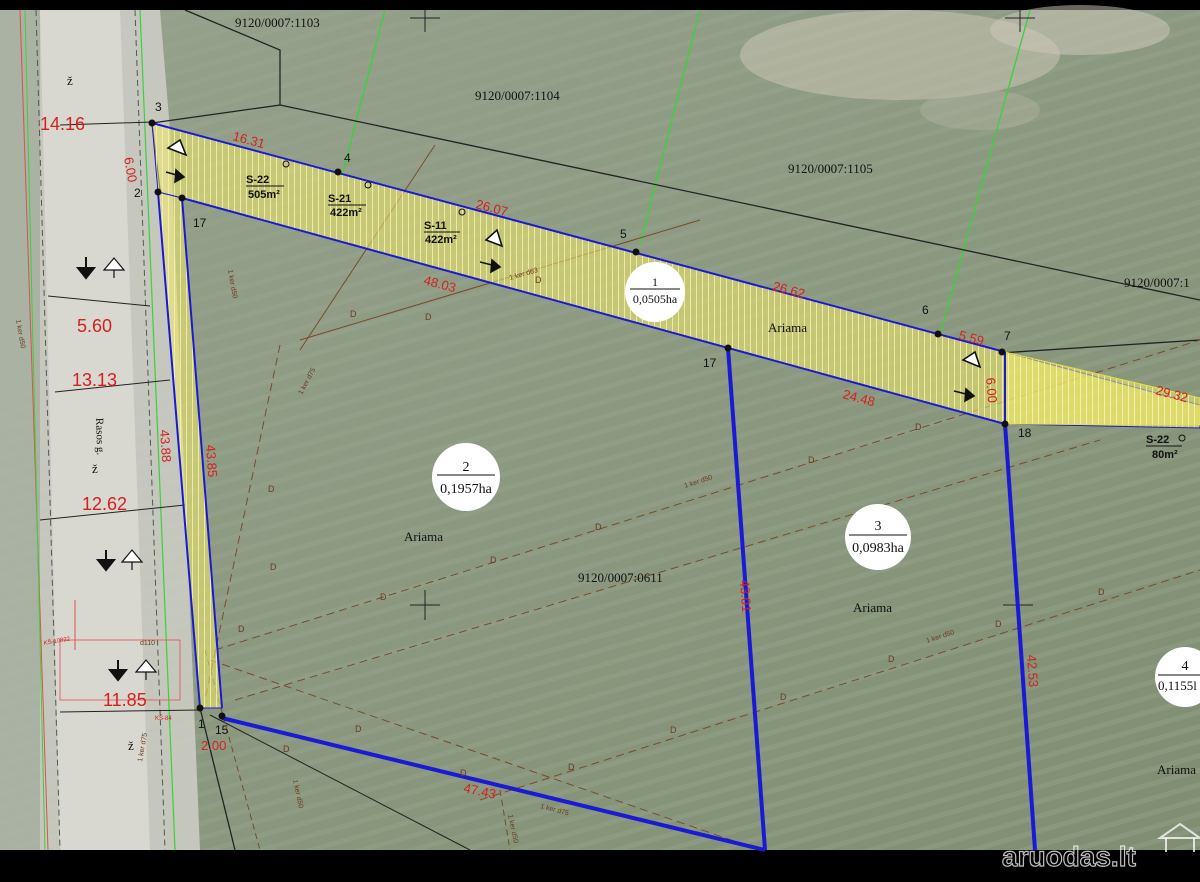  Describe the element at coordinates (158, 107) in the screenshot. I see `point-3: 3` at that location.